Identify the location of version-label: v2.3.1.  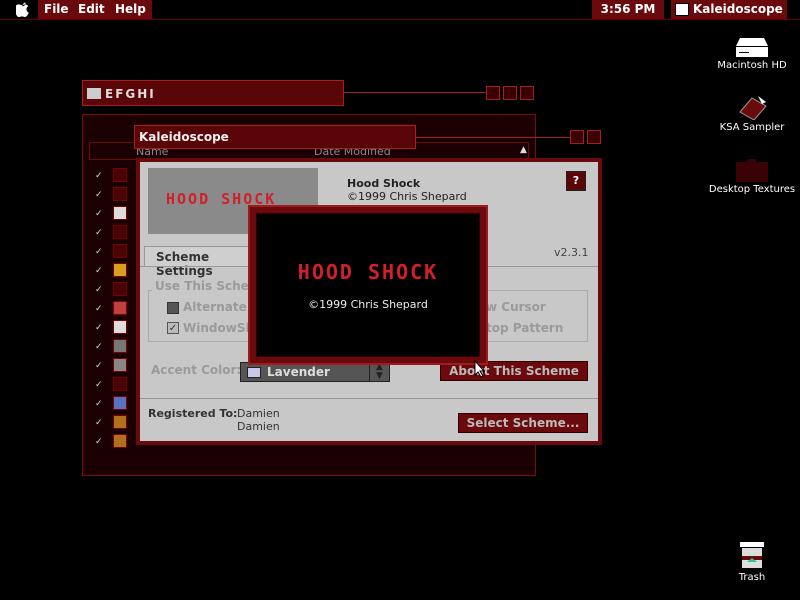
(571, 252).